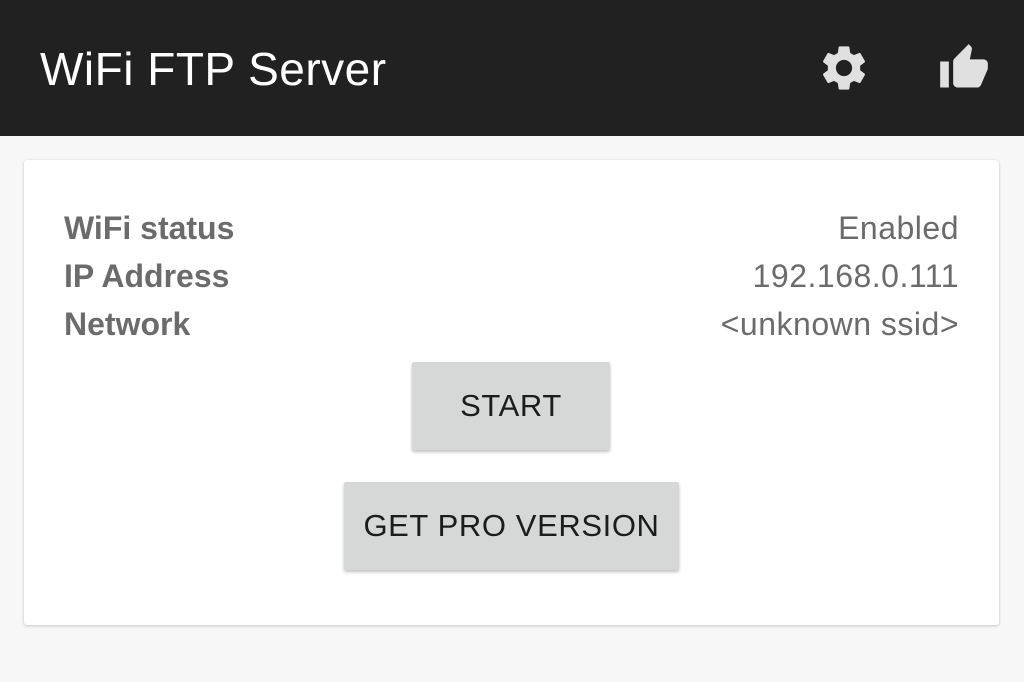 The image size is (1024, 682). Describe the element at coordinates (511, 406) in the screenshot. I see `start-button: START` at that location.